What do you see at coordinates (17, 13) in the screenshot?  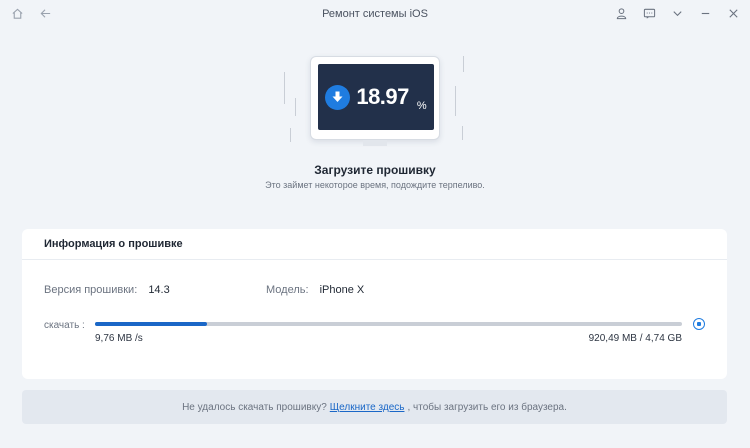 I see `home-icon` at bounding box center [17, 13].